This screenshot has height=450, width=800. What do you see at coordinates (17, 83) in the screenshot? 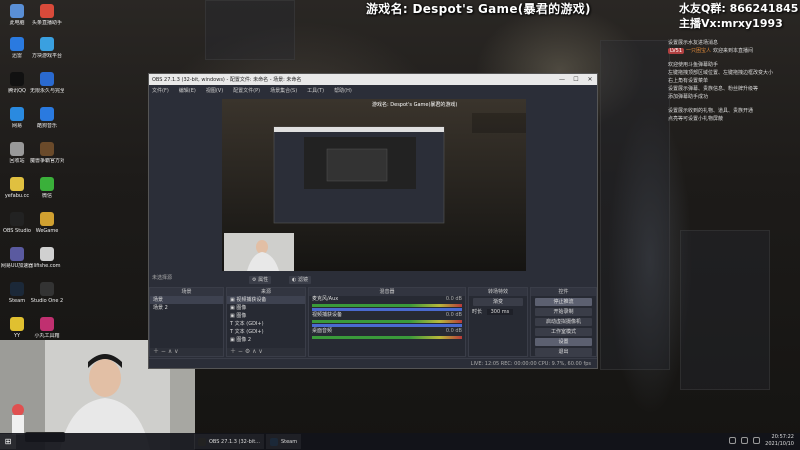
I see `desktop-icon: 腾讯QQ` at bounding box center [17, 83].